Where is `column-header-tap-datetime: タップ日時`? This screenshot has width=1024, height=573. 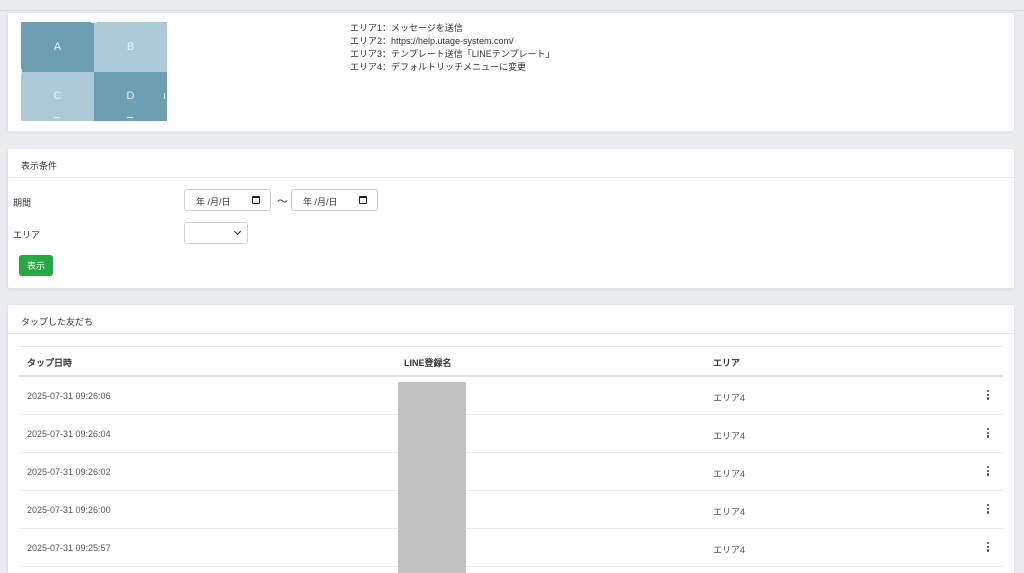 column-header-tap-datetime: タップ日時 is located at coordinates (50, 363).